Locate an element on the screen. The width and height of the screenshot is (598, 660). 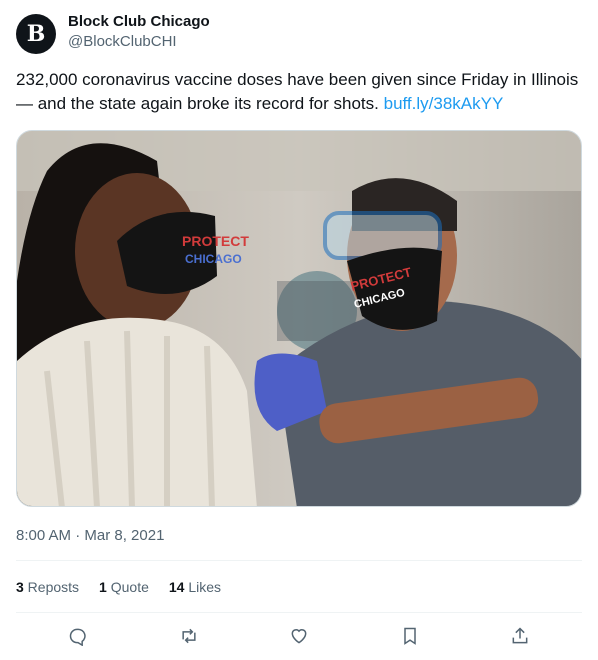
tweet-stats: 3 Reposts 1 Quote 14 Likes is located at coordinates (128, 587).